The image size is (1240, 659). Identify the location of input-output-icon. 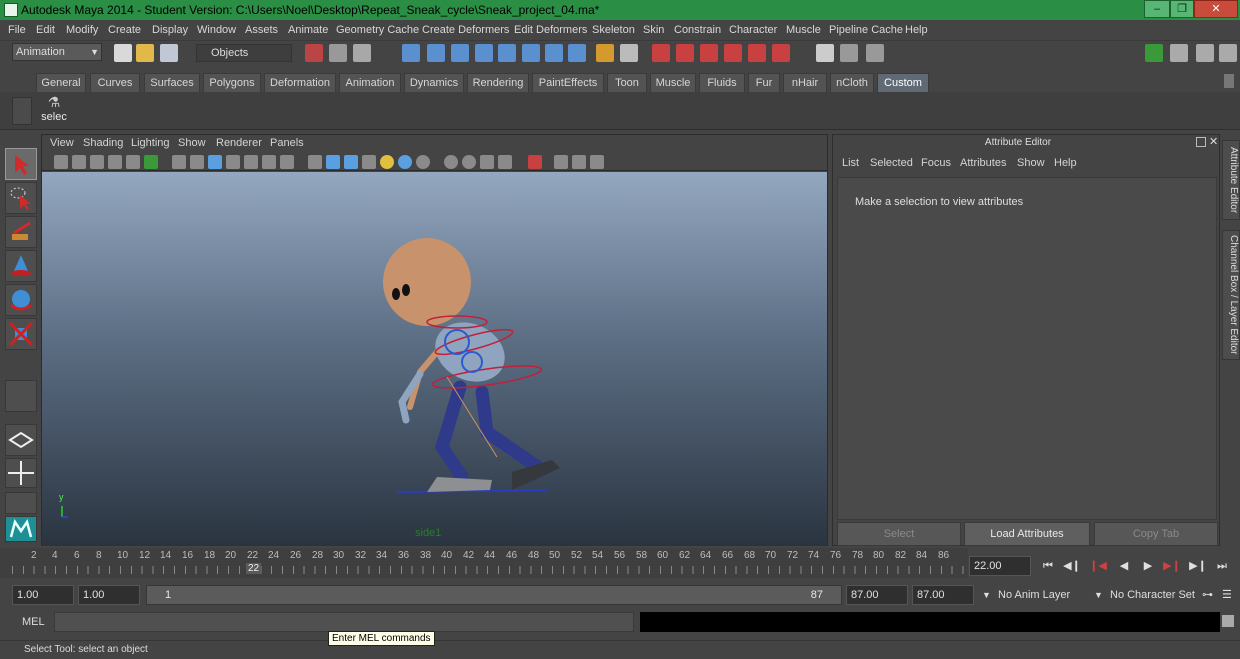
(531, 53).